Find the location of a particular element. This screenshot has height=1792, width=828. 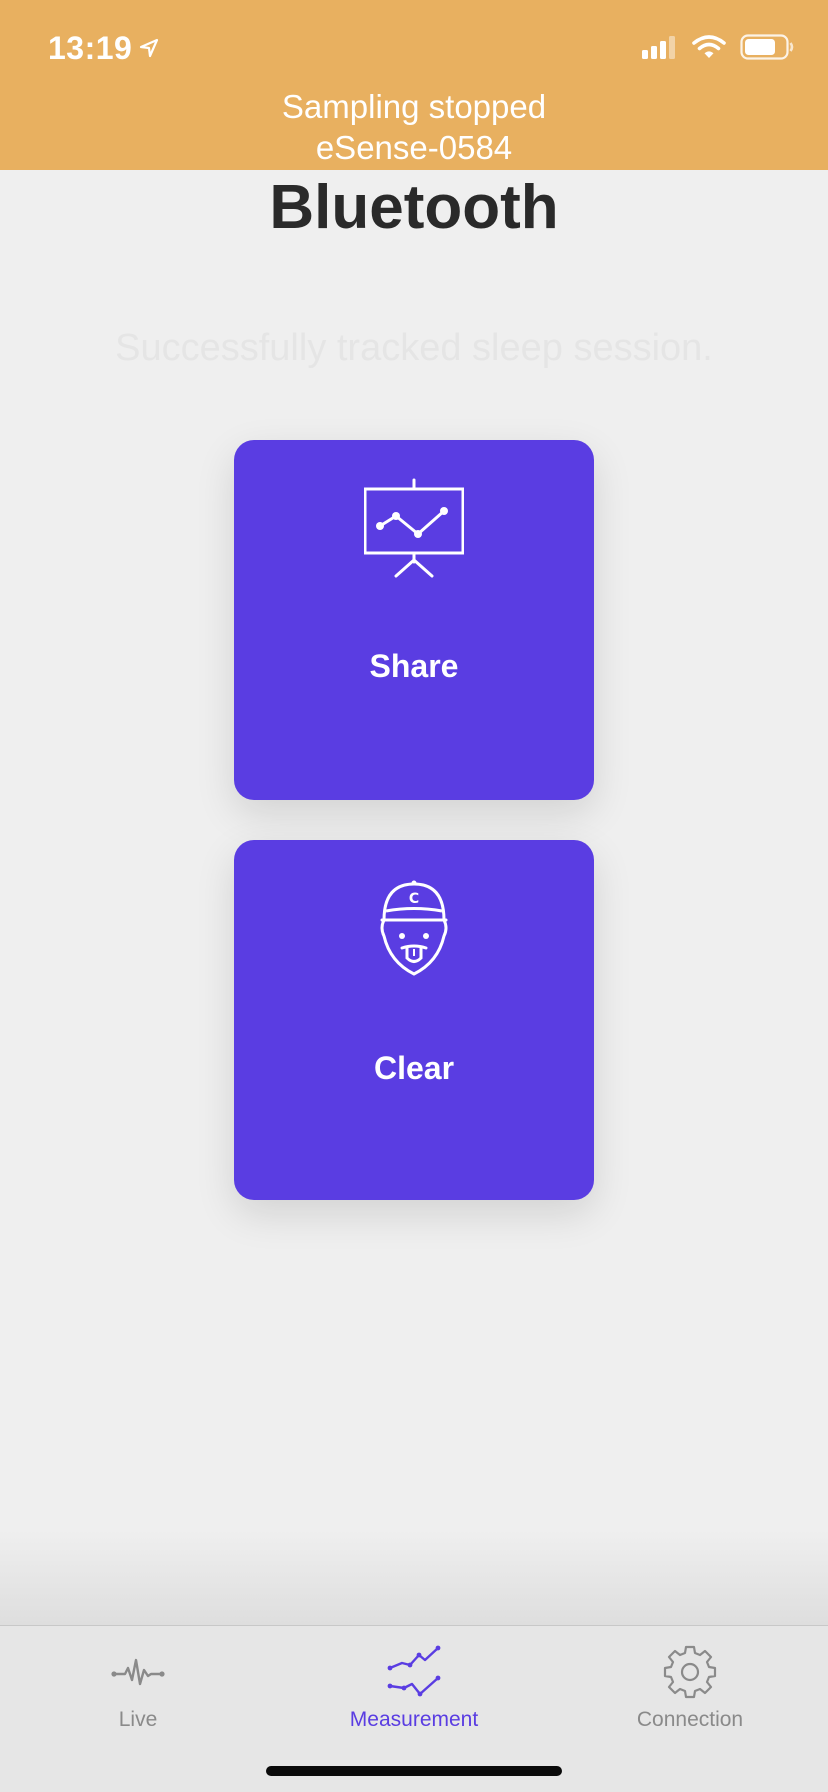

battery-icon is located at coordinates (767, 49).